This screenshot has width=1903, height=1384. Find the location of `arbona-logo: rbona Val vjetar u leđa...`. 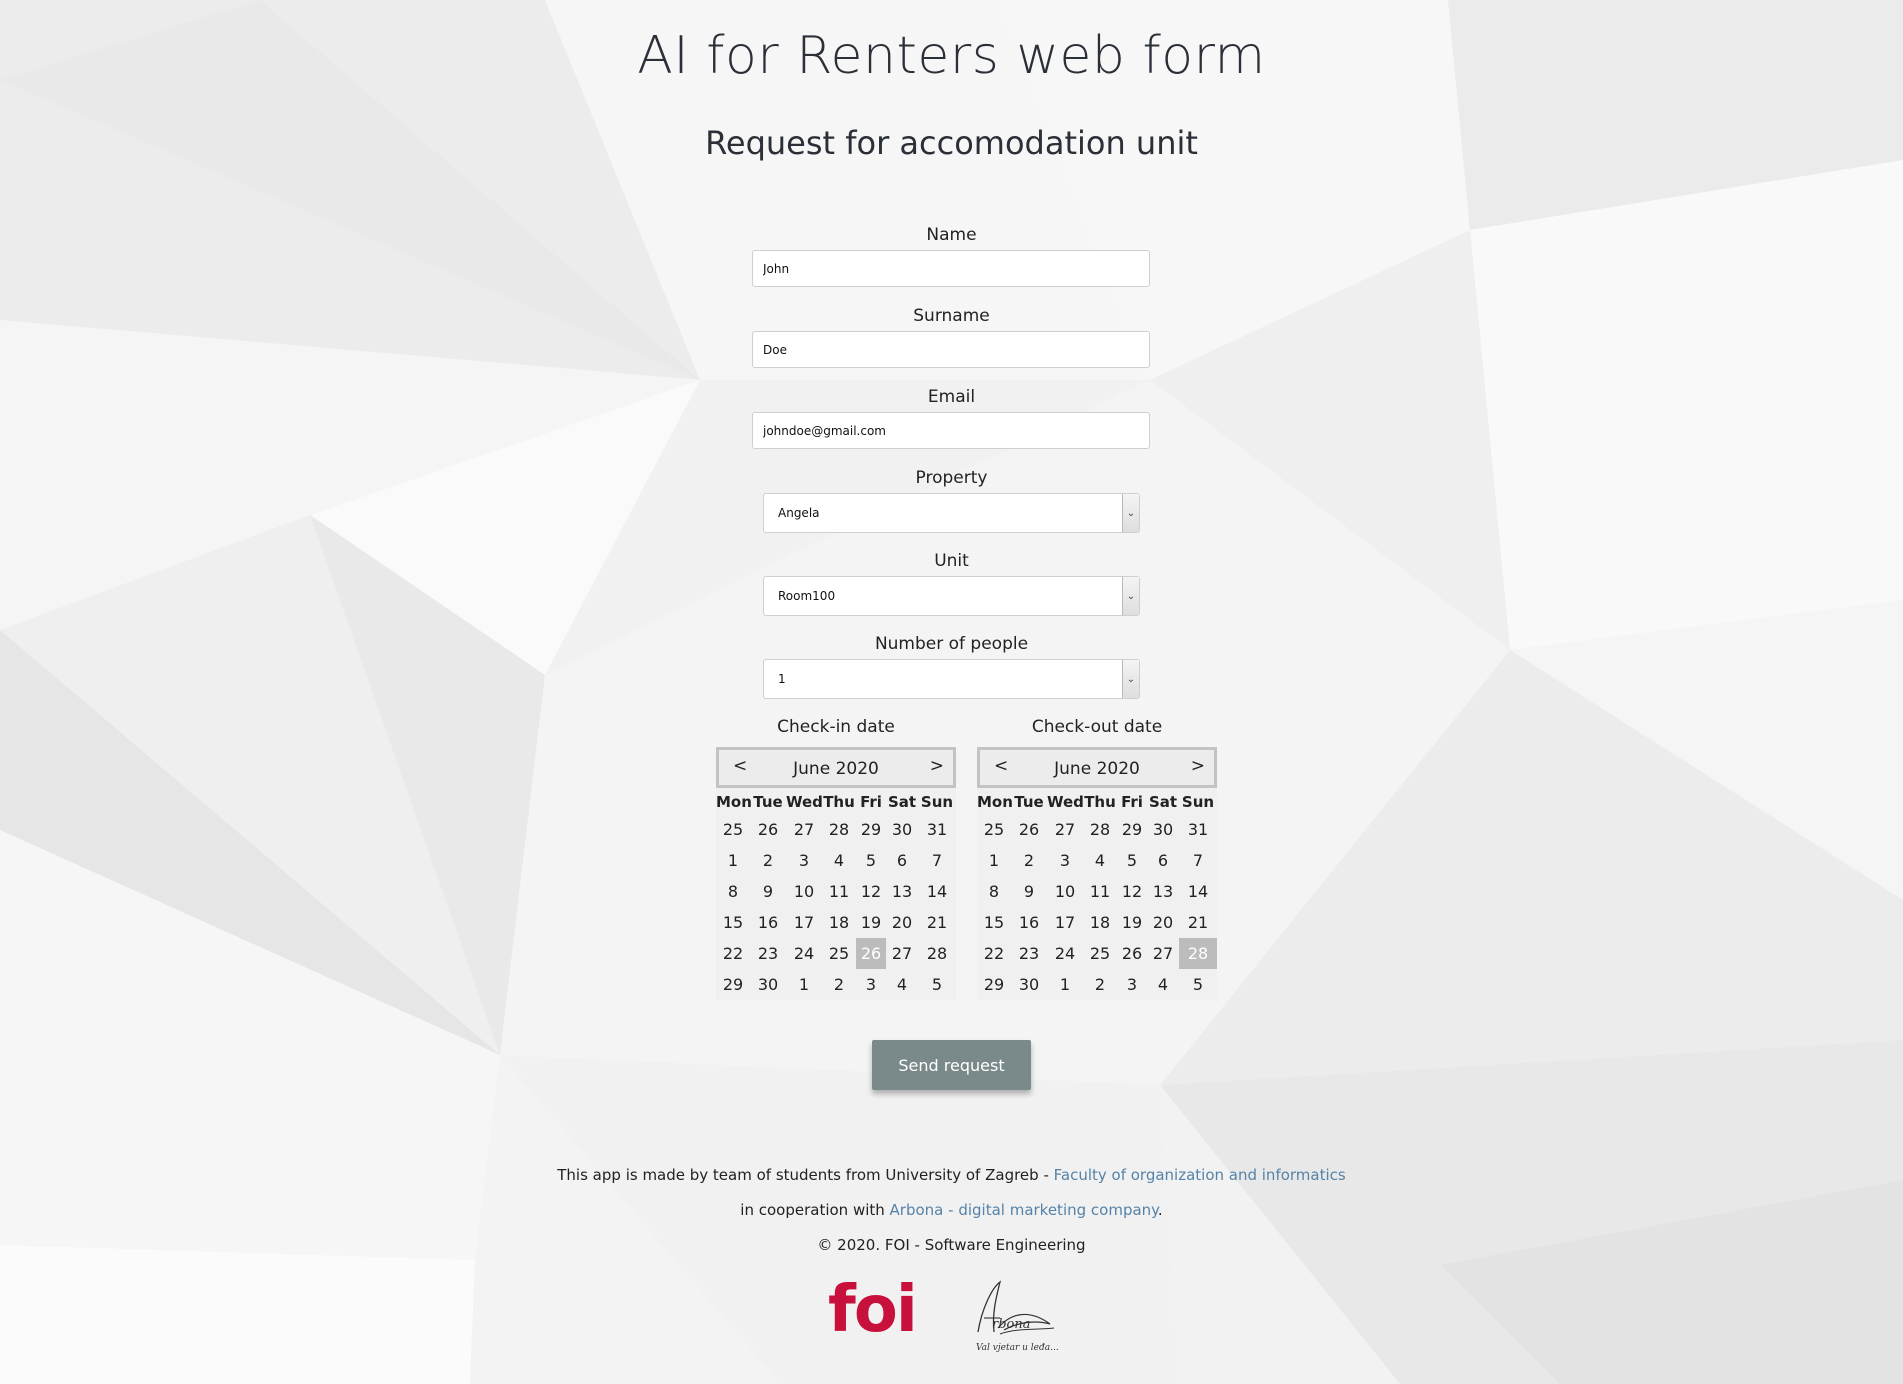

arbona-logo: rbona Val vjetar u leđa... is located at coordinates (1014, 1316).